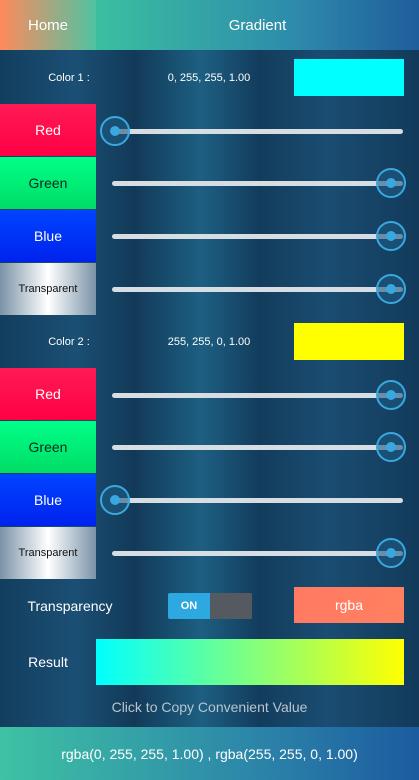 Image resolution: width=419 pixels, height=780 pixels. Describe the element at coordinates (253, 236) in the screenshot. I see `color1-blue-slider` at that location.